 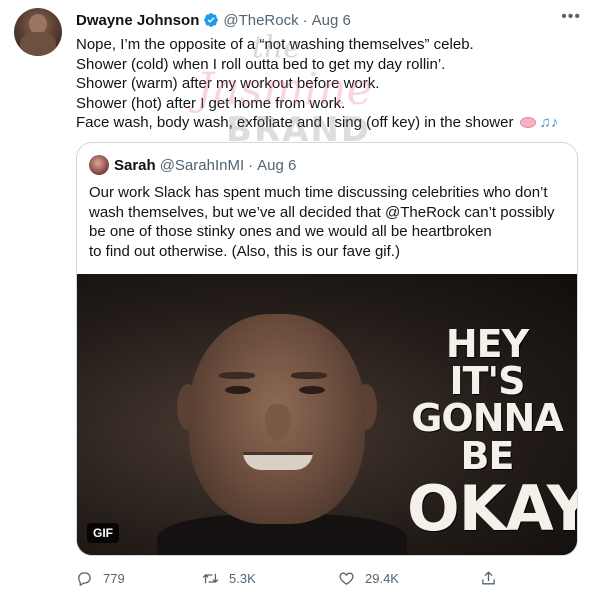 What do you see at coordinates (346, 578) in the screenshot?
I see `like-icon` at bounding box center [346, 578].